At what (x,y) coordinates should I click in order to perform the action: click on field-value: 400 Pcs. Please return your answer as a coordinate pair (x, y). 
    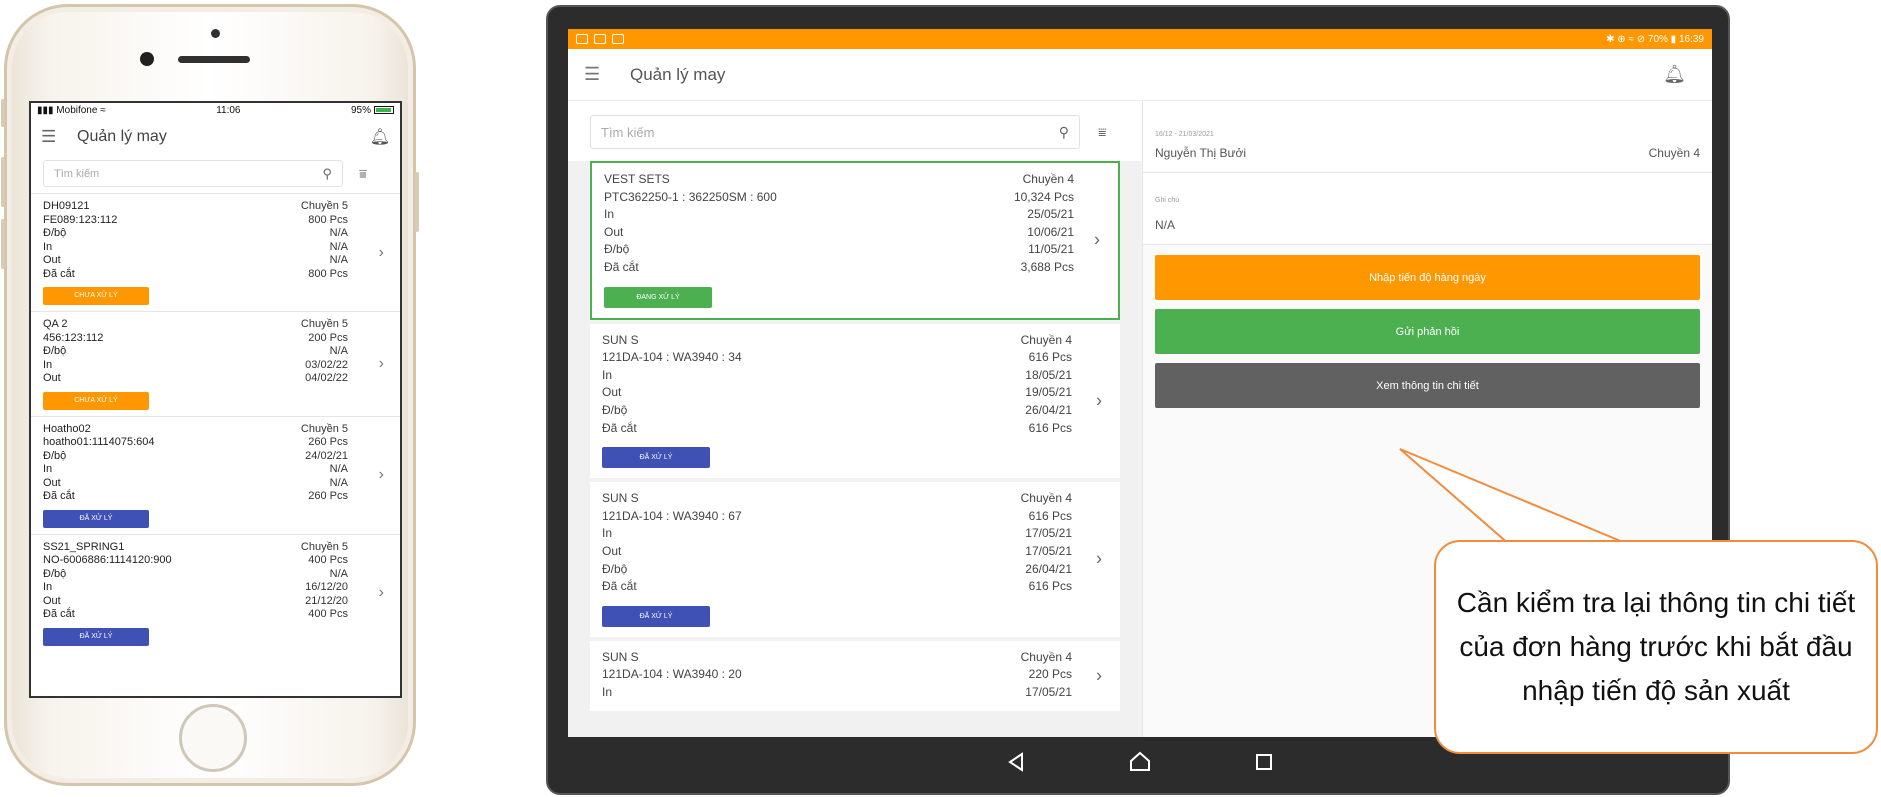
    Looking at the image, I should click on (328, 560).